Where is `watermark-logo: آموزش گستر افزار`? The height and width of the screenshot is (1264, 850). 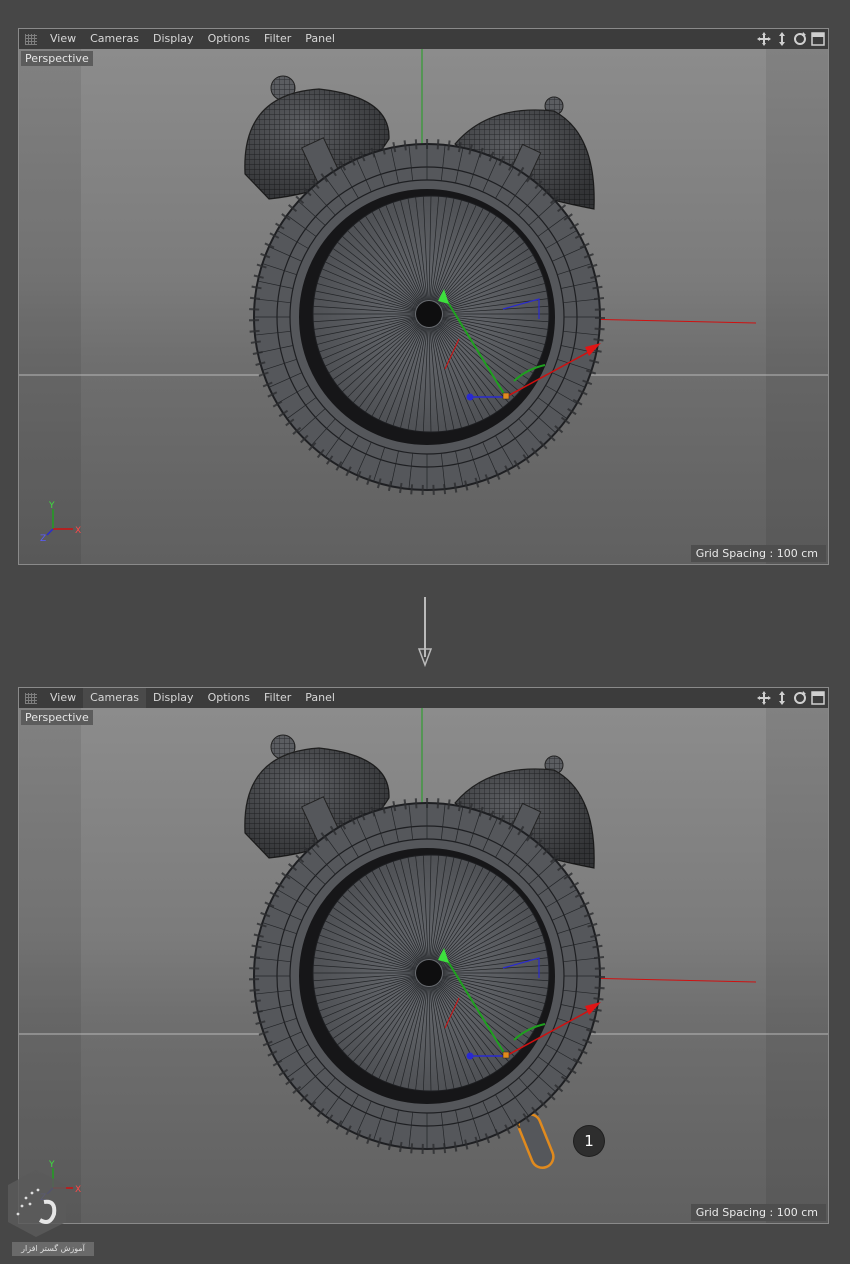 watermark-logo: آموزش گستر افزار is located at coordinates (50, 1210).